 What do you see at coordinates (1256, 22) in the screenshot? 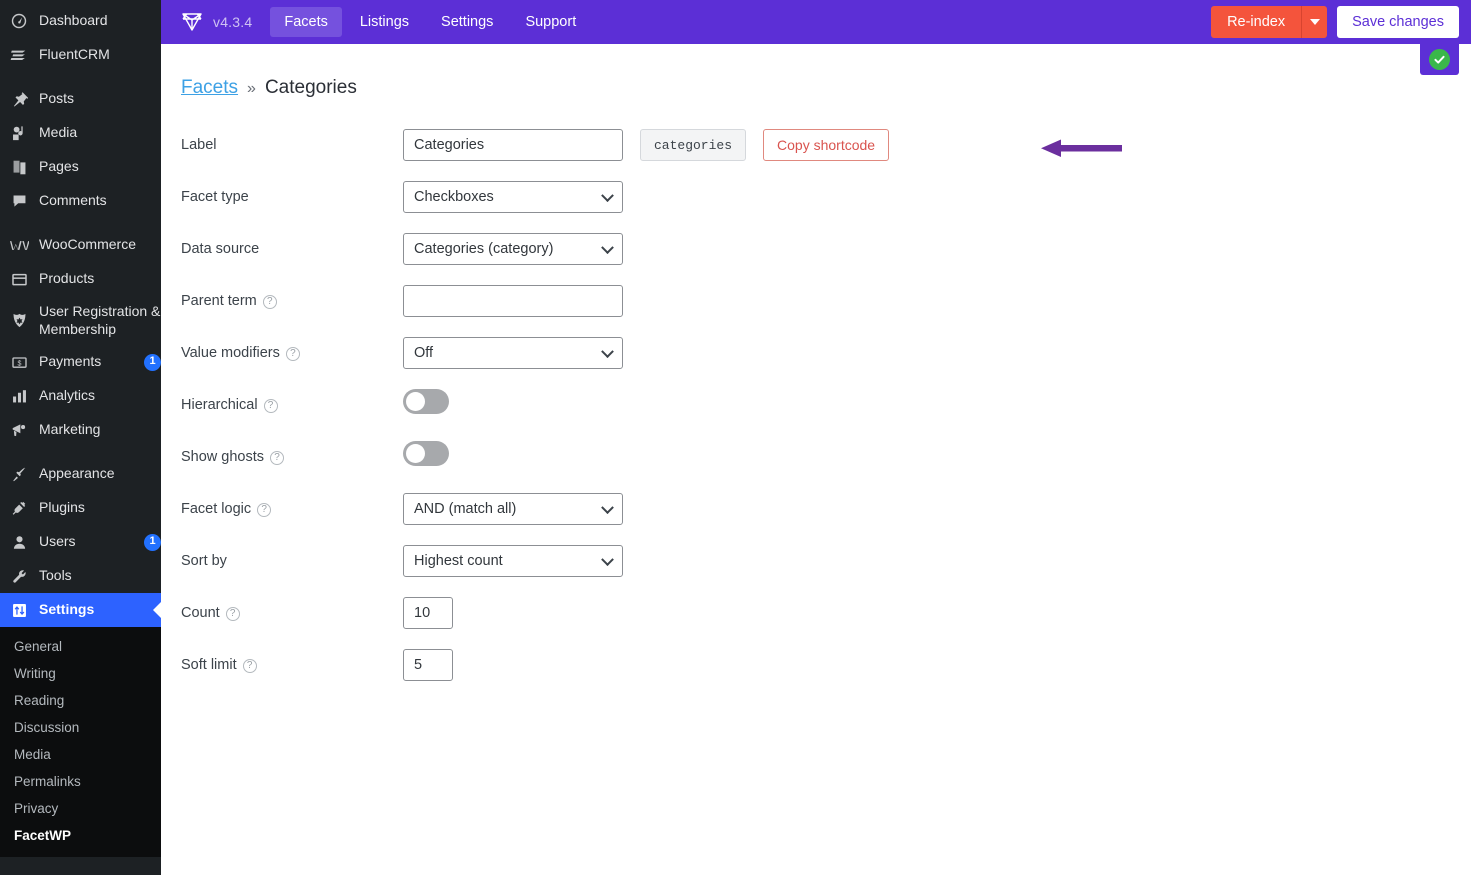
I see `reindex-button: Re-index` at bounding box center [1256, 22].